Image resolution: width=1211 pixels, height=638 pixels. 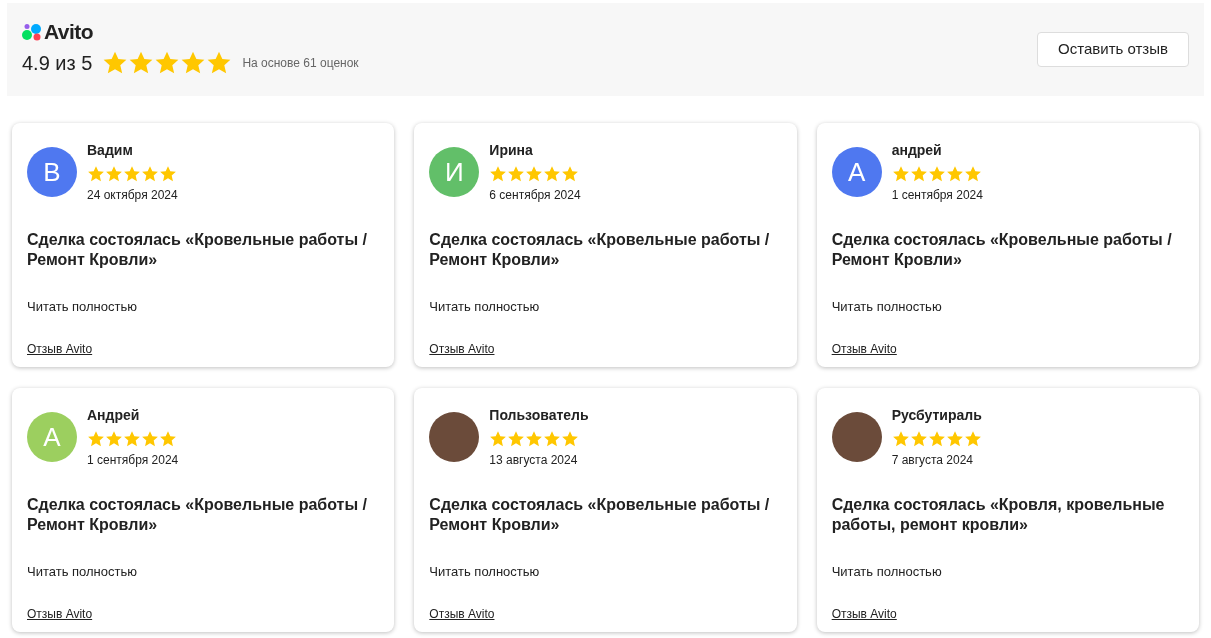 I want to click on leave-review-button: Оставить отзыв, so click(x=1113, y=49).